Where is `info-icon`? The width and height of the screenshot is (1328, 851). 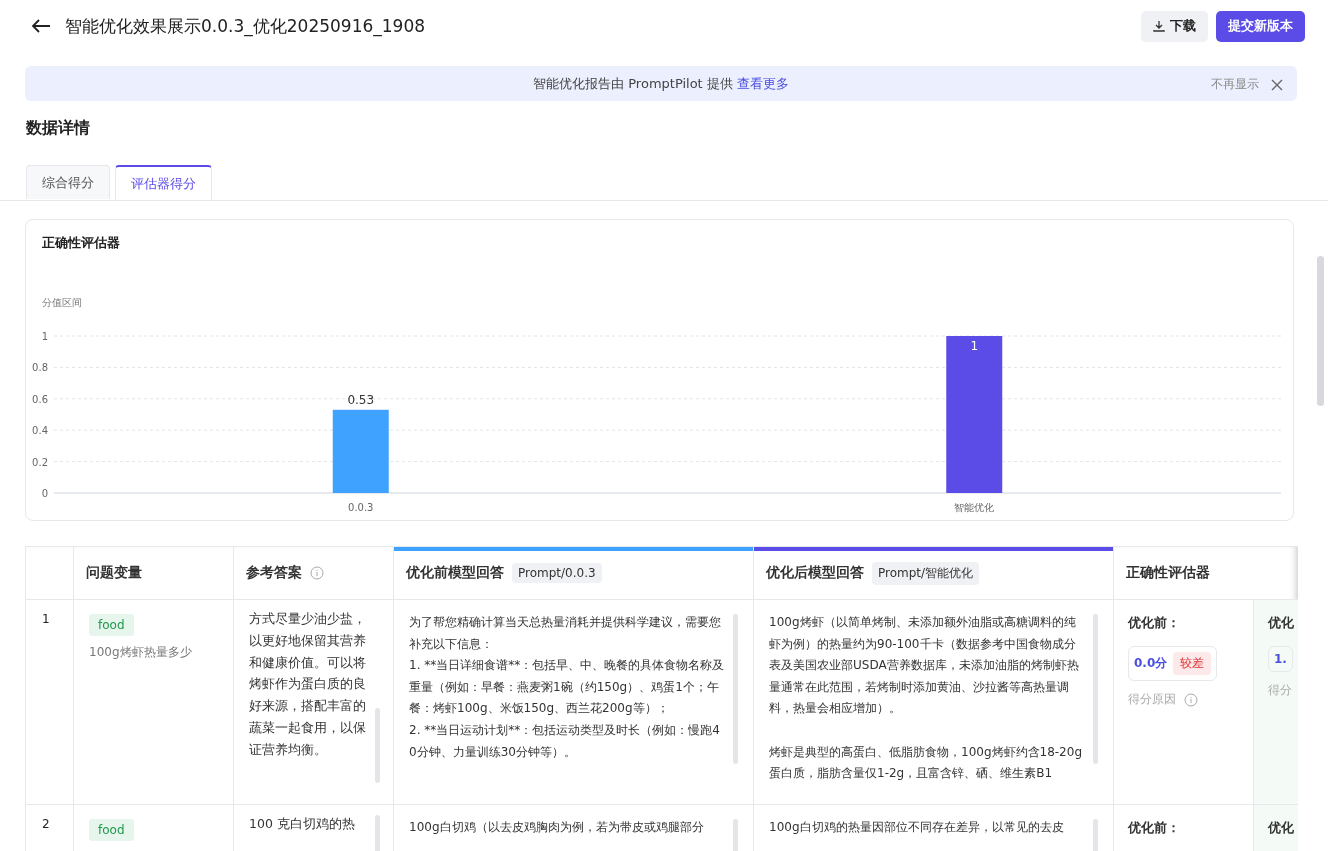 info-icon is located at coordinates (1191, 699).